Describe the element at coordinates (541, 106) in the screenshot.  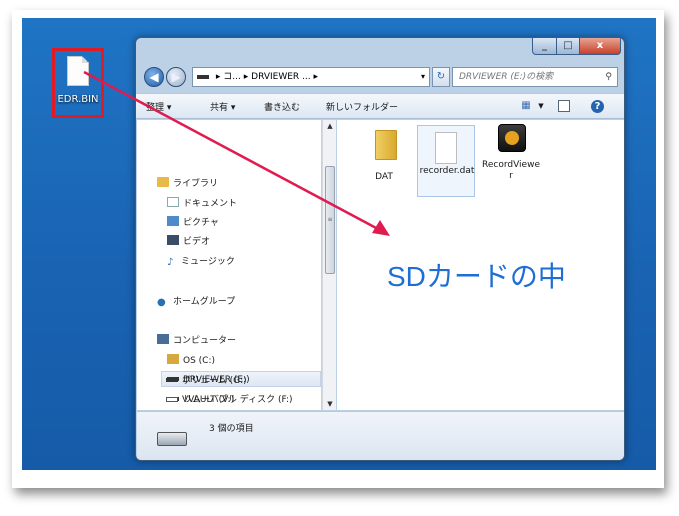
I see `view-dropdown-icon: ▼` at that location.